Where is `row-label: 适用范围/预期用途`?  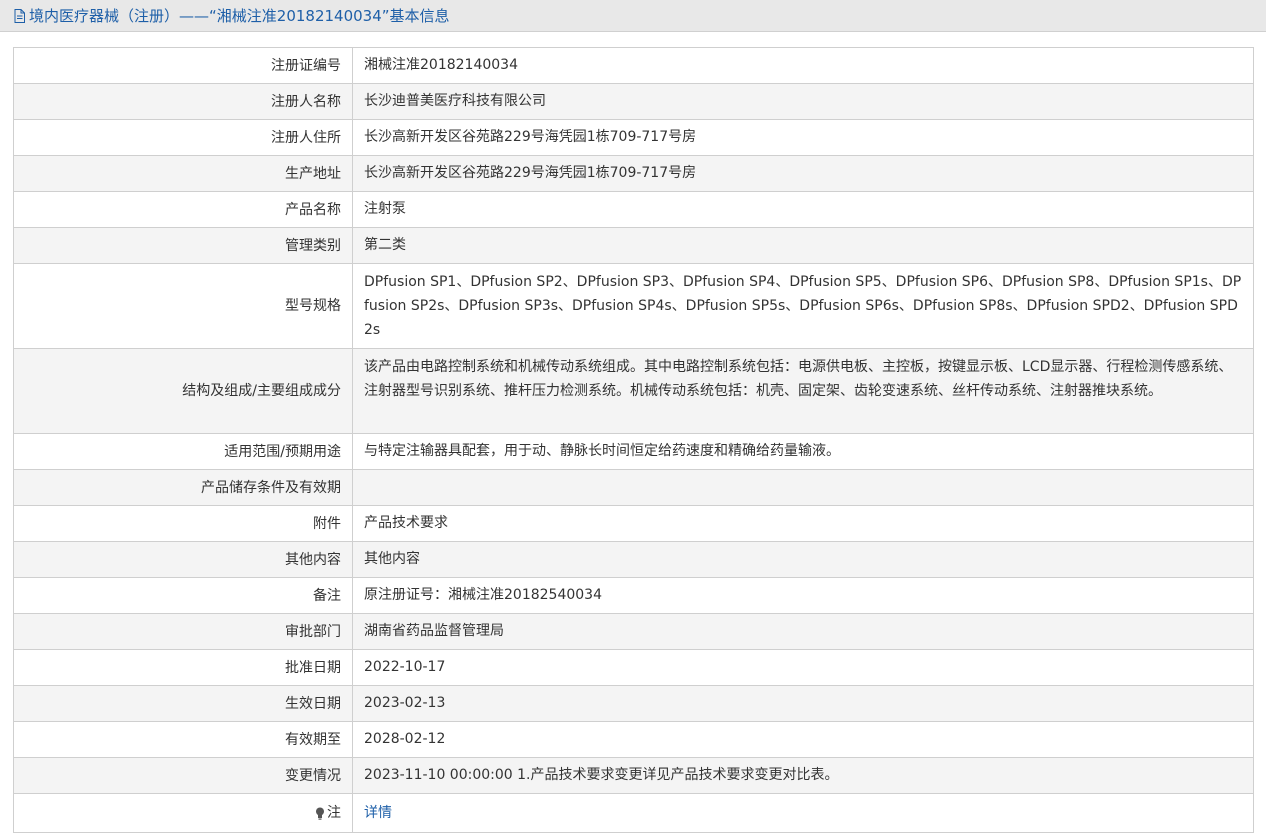
row-label: 适用范围/预期用途 is located at coordinates (183, 451).